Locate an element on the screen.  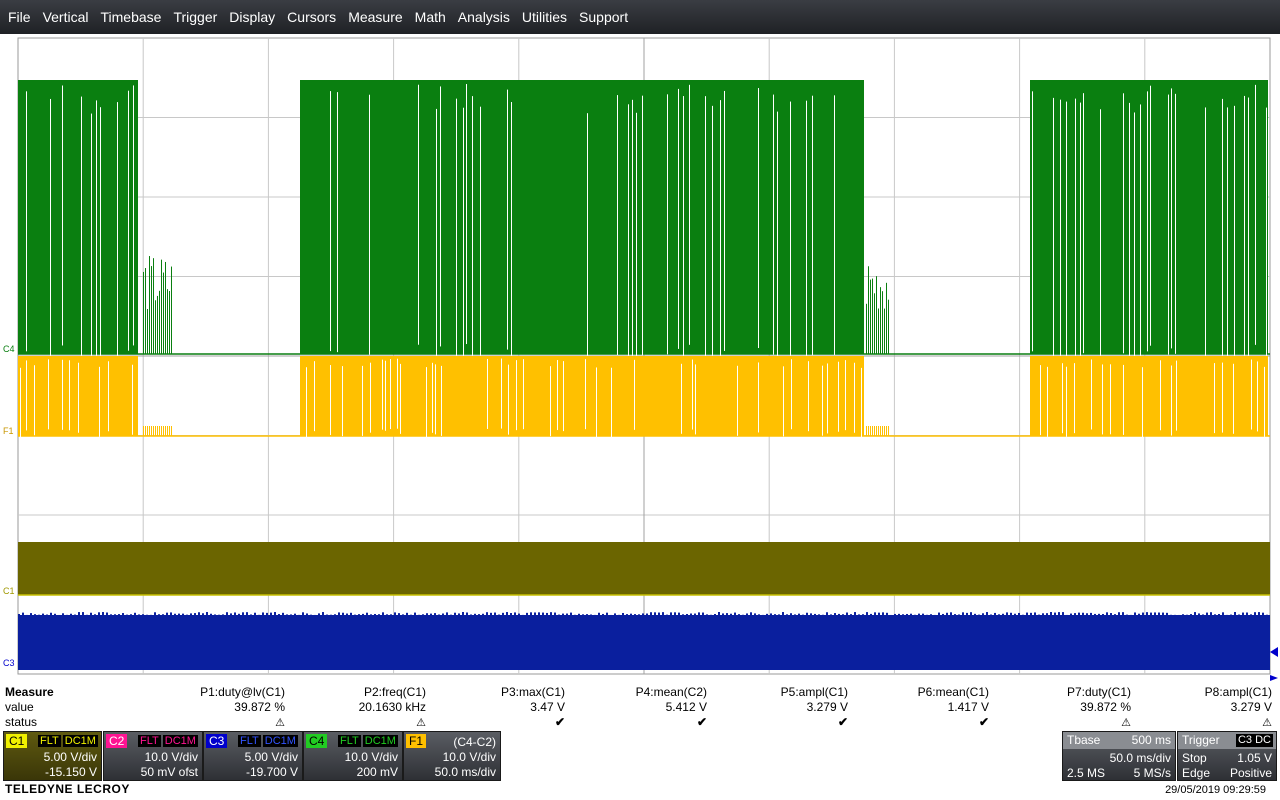
vdiv-c4: 10.0 V/div is located at coordinates (371, 757).